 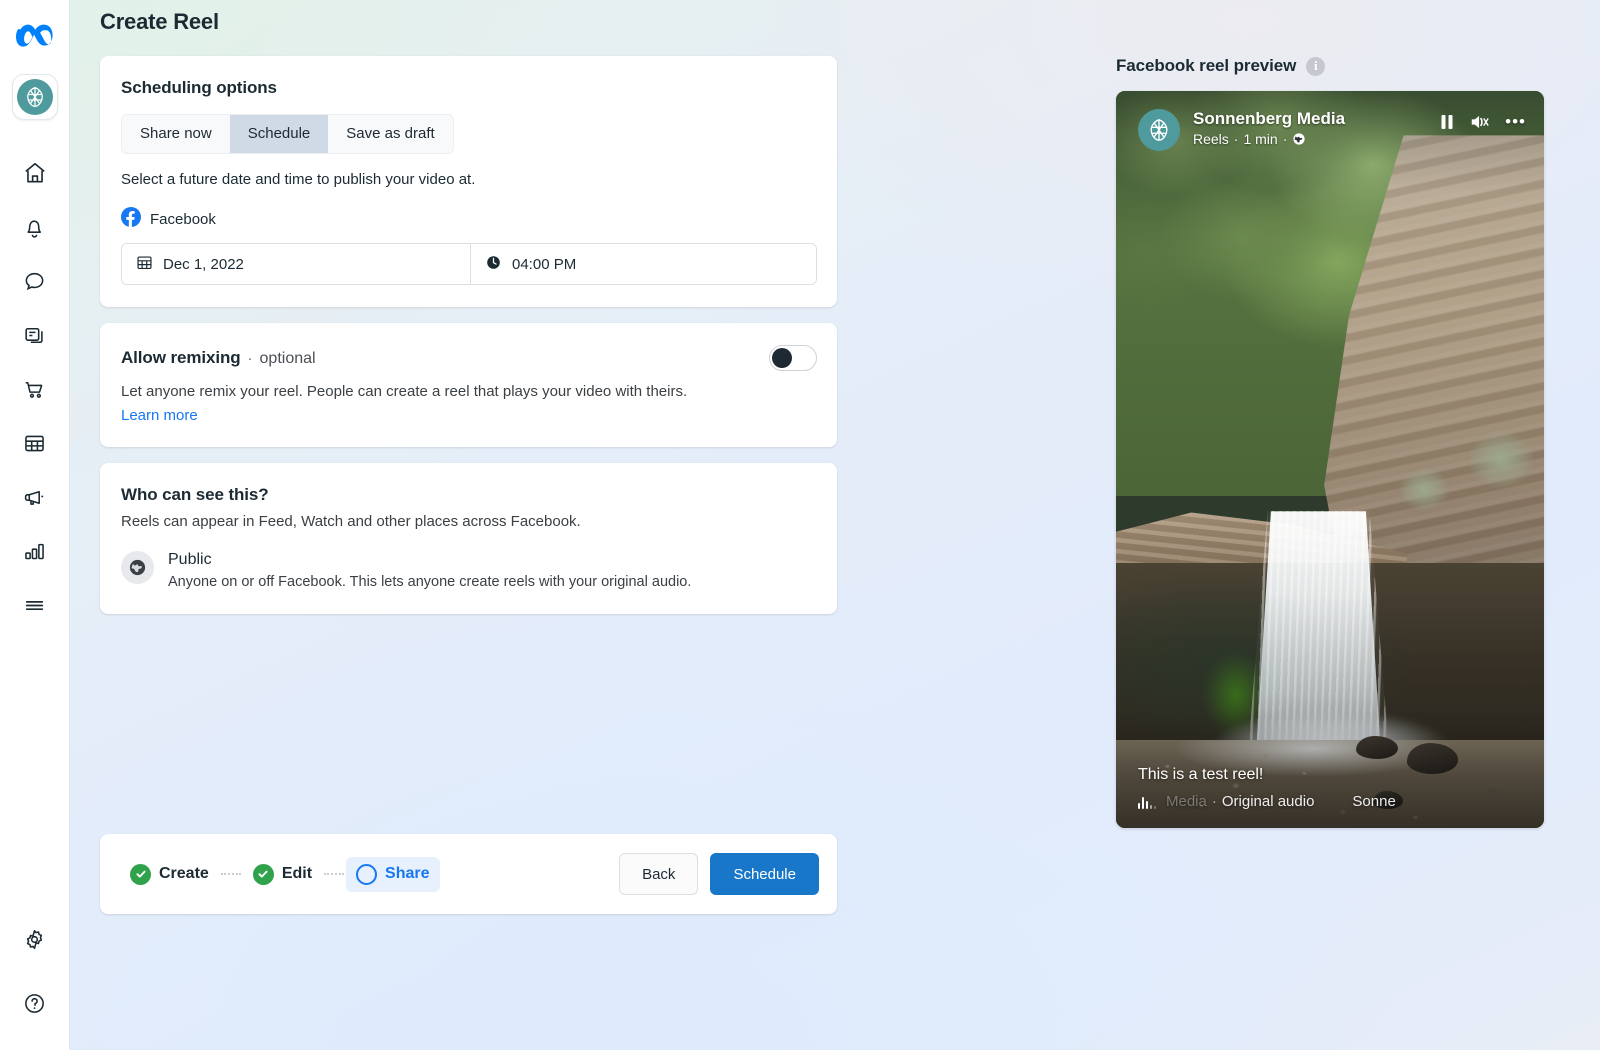 I want to click on page-avatar-button, so click(x=34, y=97).